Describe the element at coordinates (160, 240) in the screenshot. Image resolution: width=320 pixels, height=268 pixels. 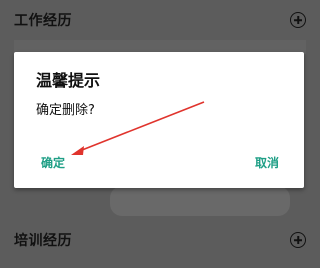
I see `section-training-experience: 培训经历` at that location.